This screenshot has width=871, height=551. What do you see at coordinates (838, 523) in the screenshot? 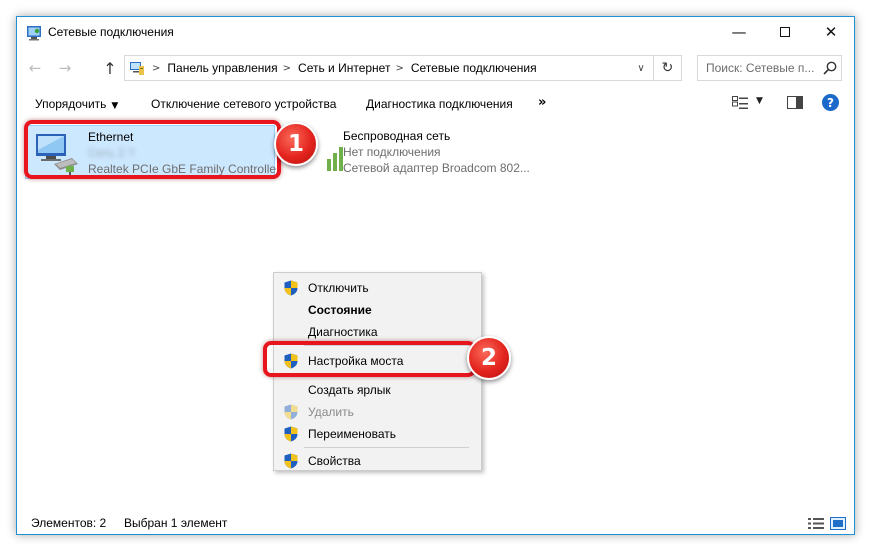
I see `tiles-view-icon` at bounding box center [838, 523].